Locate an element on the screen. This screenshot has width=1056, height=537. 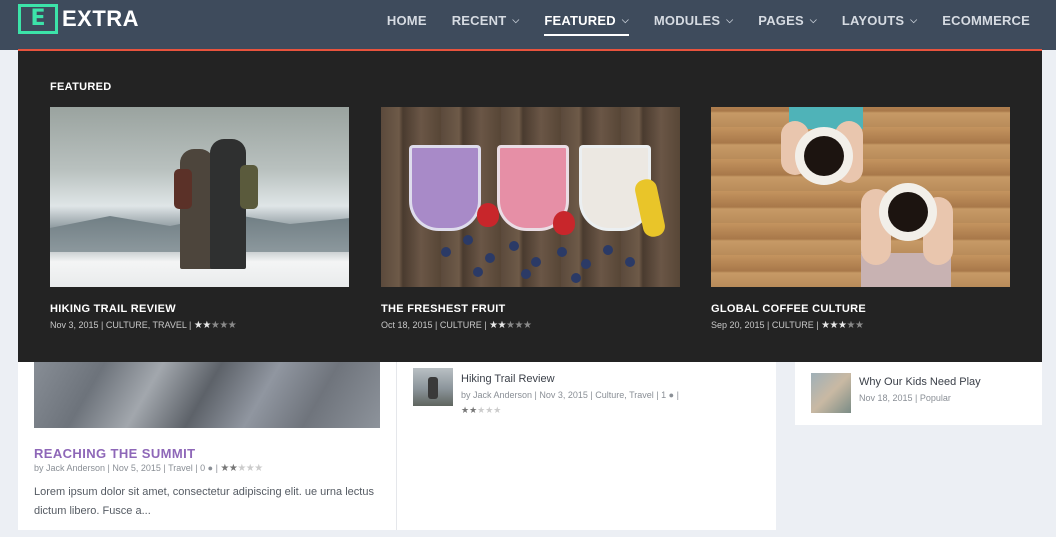
post-title-hiking: Hiking Trail Review is located at coordinates (508, 379).